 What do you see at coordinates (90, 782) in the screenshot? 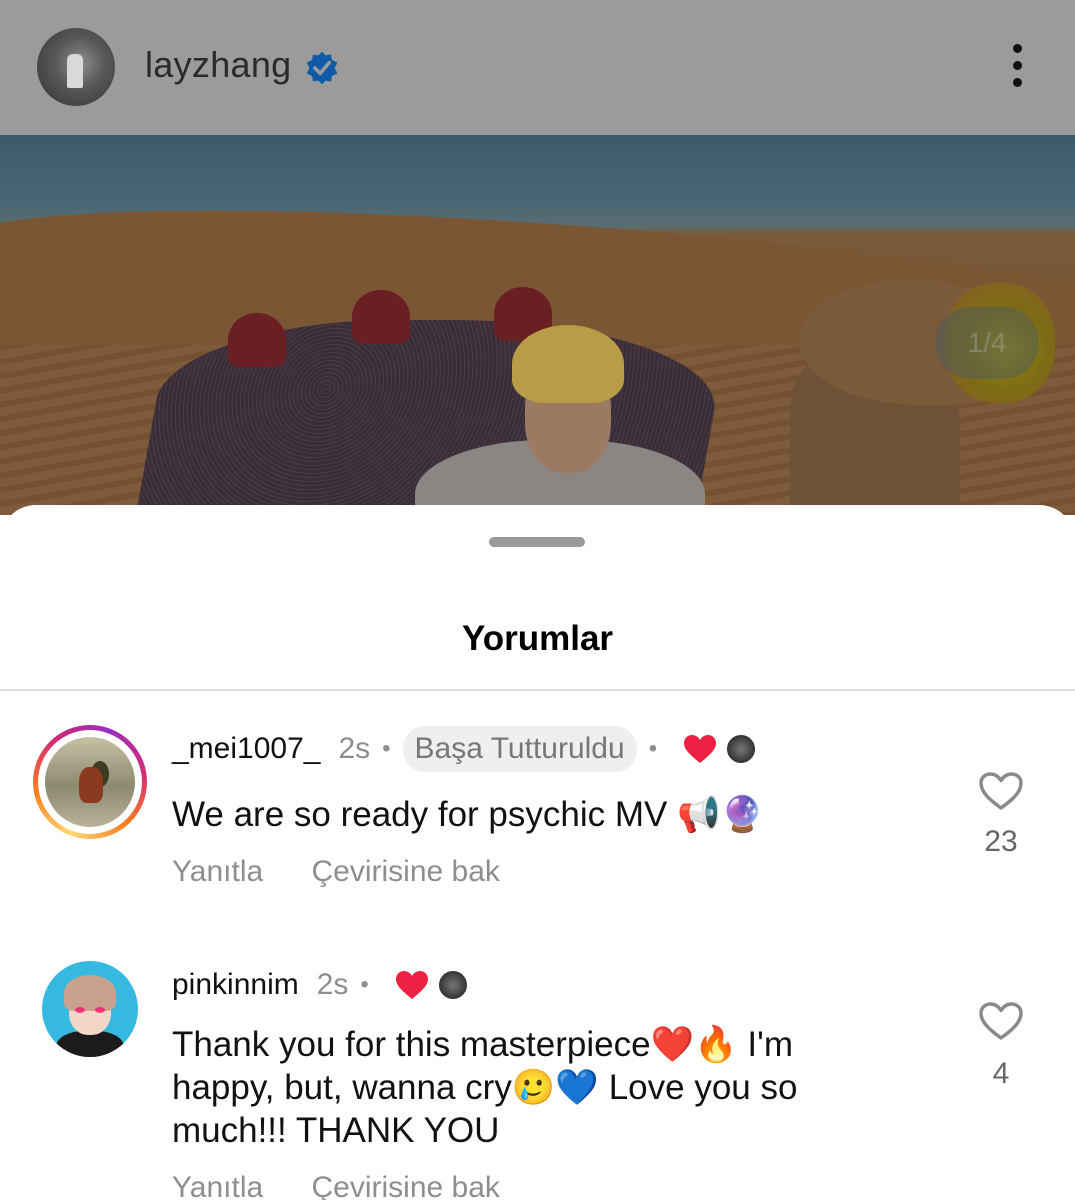
I see `avatar-story-ring` at bounding box center [90, 782].